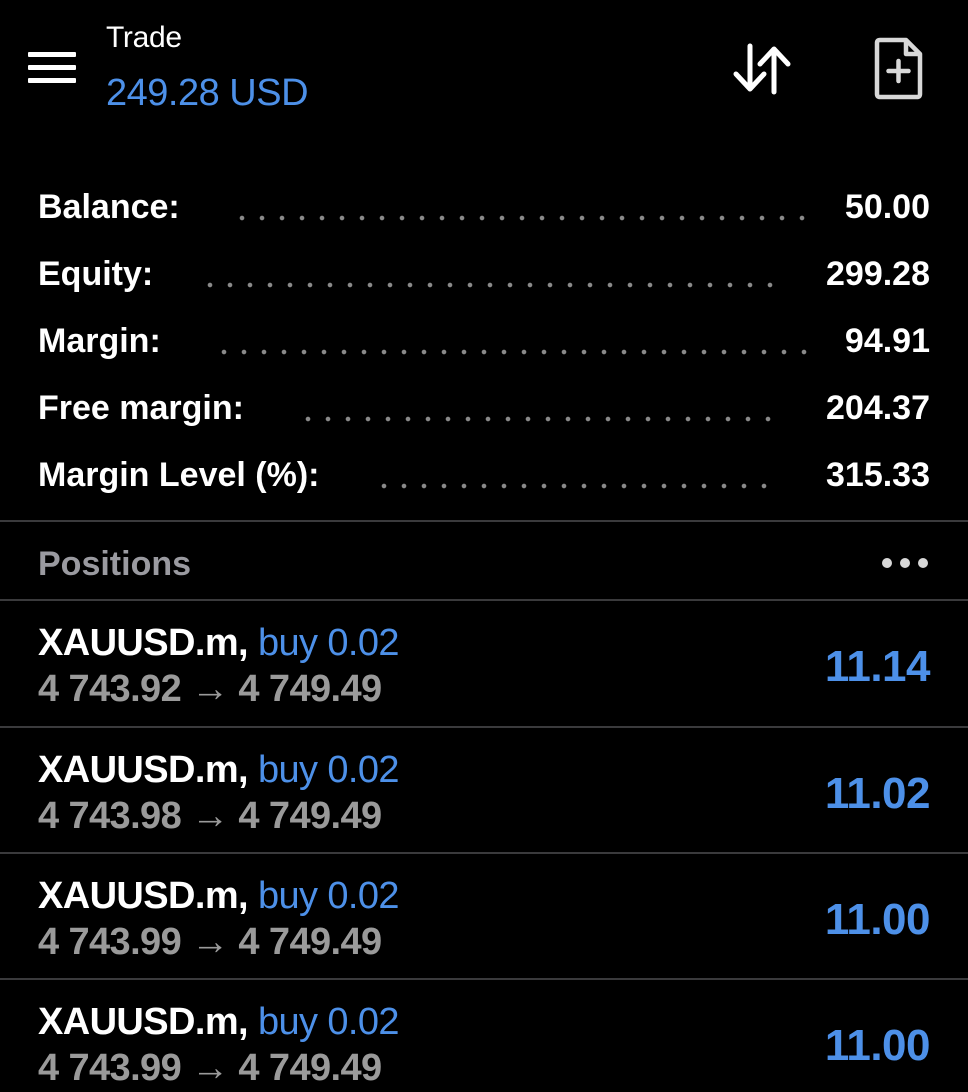  Describe the element at coordinates (179, 475) in the screenshot. I see `summary-label: Margin Level (%):` at that location.